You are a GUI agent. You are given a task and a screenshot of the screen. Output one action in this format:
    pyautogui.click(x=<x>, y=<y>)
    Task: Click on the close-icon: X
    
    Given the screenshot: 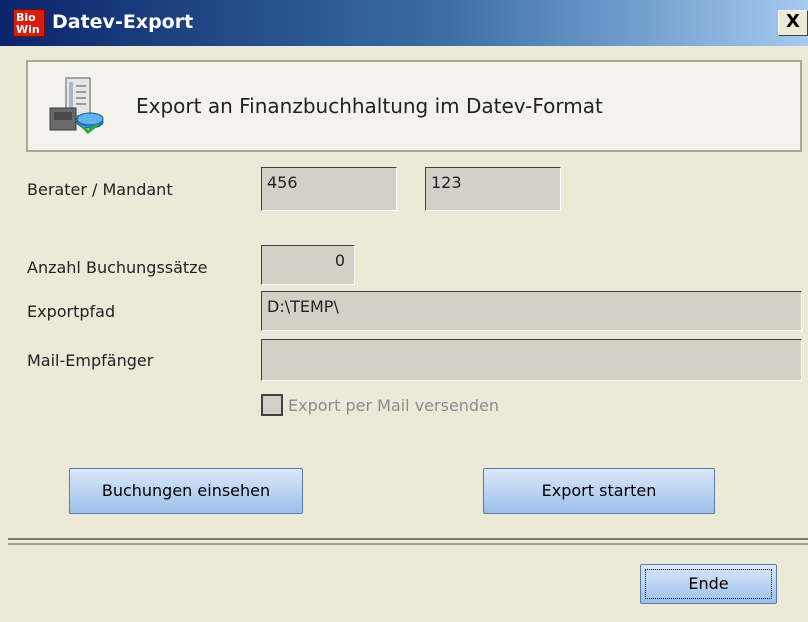 What is the action you would take?
    pyautogui.click(x=793, y=21)
    